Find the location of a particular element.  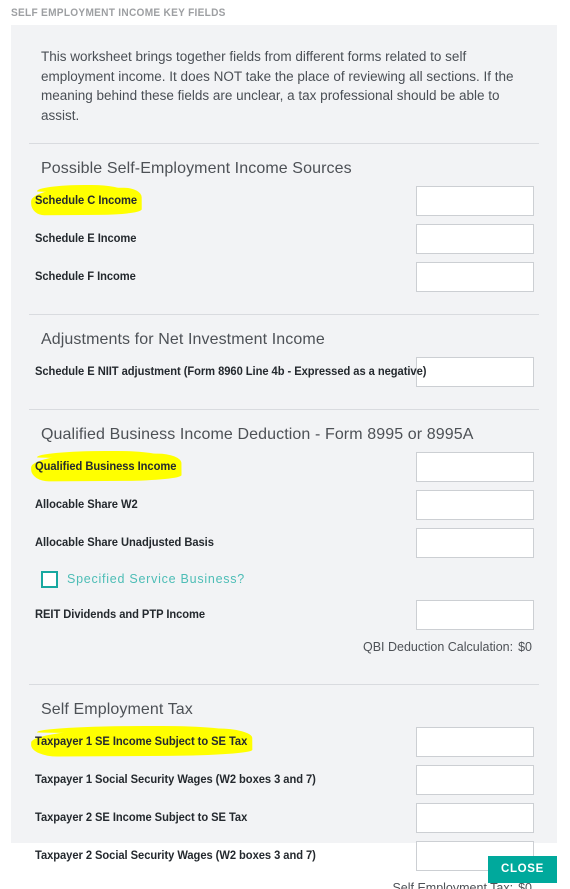

highlight-marker: Schedule C Income is located at coordinates (86, 196).